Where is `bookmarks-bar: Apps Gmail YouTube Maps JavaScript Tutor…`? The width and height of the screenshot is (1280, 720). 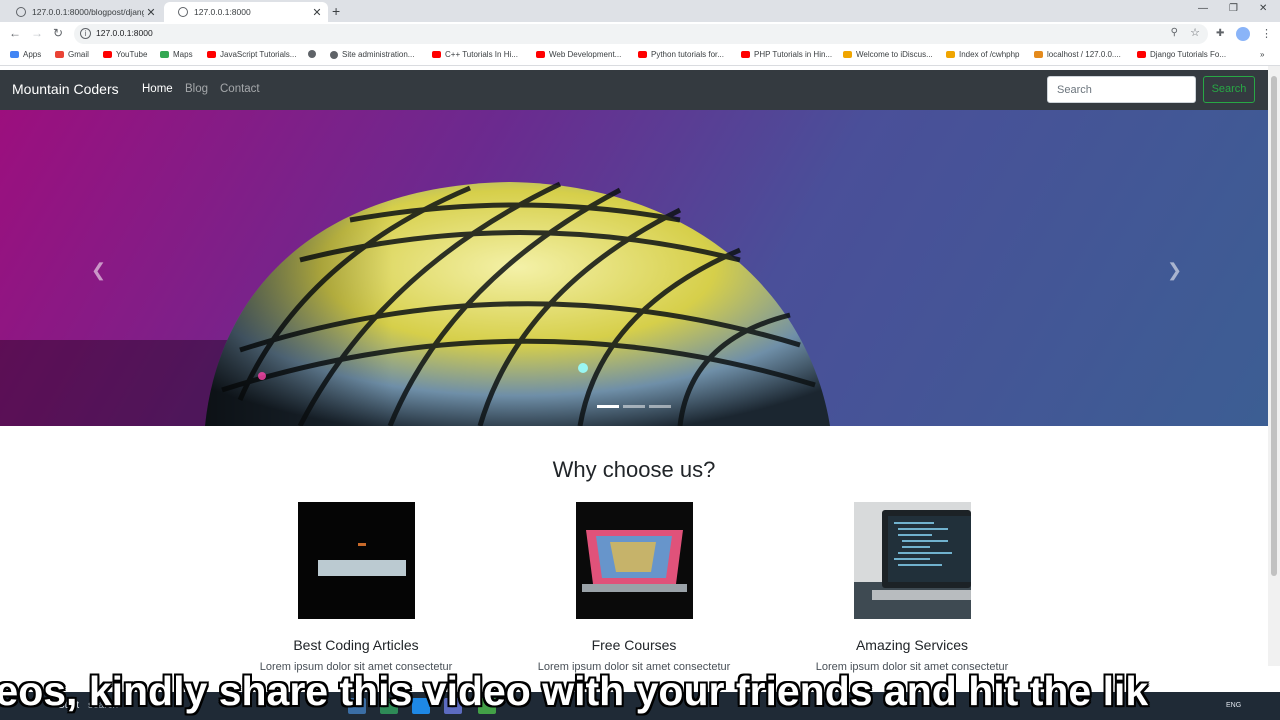
bookmarks-bar: Apps Gmail YouTube Maps JavaScript Tutor… is located at coordinates (640, 56).